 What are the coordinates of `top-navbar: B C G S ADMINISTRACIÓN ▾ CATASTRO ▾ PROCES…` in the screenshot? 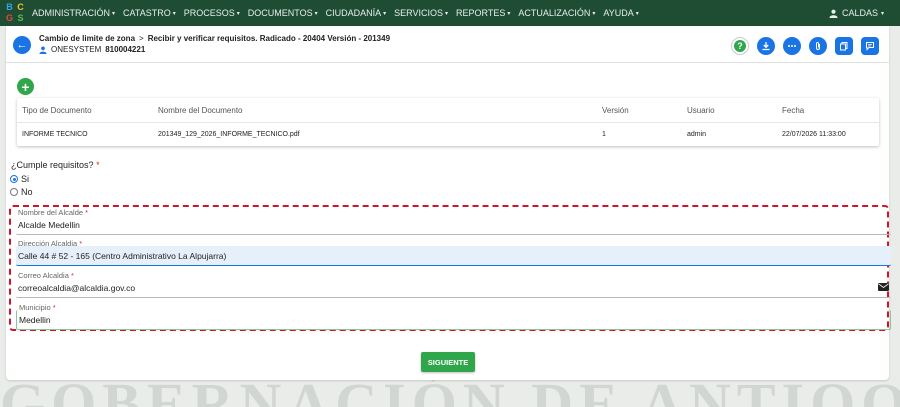 It's located at (450, 13).